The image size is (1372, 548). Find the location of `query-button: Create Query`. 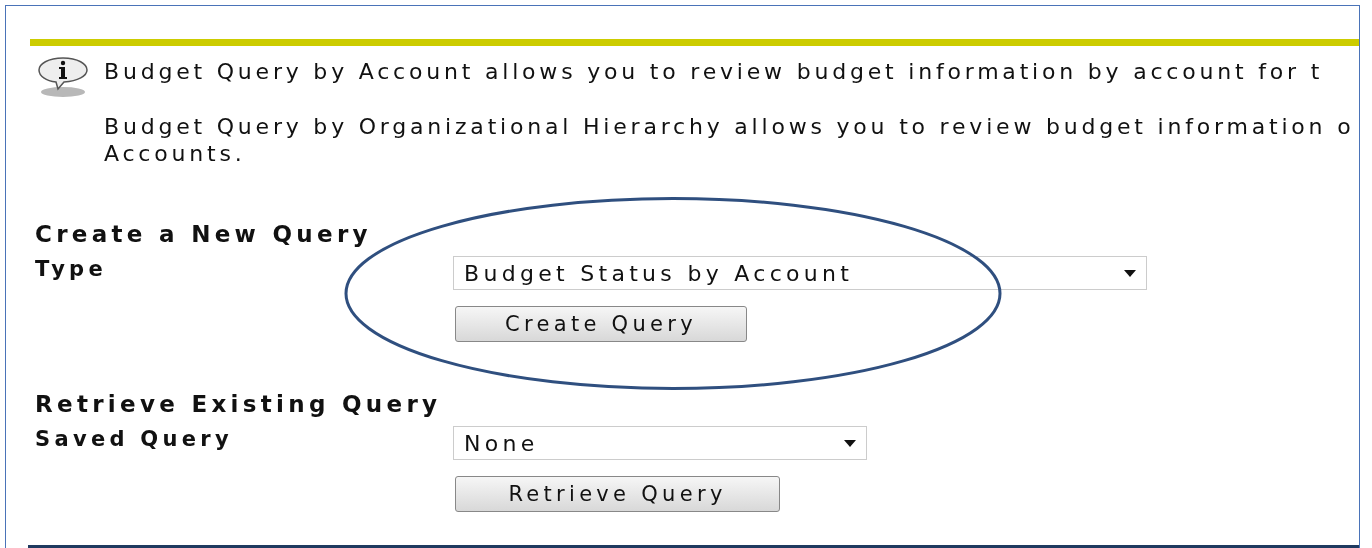

query-button: Create Query is located at coordinates (601, 324).